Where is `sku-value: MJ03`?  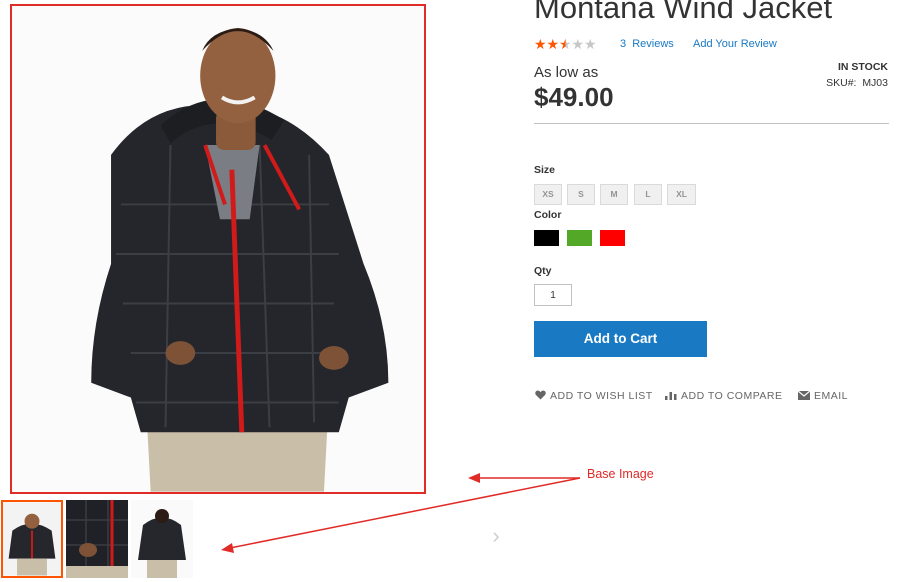
sku-value: MJ03 is located at coordinates (875, 83).